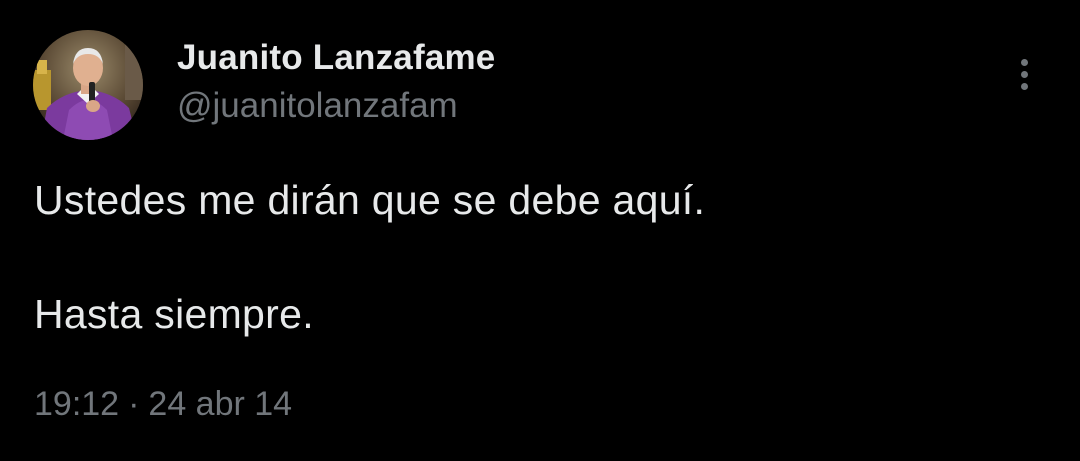 This screenshot has height=461, width=1080. I want to click on avatar, so click(88, 85).